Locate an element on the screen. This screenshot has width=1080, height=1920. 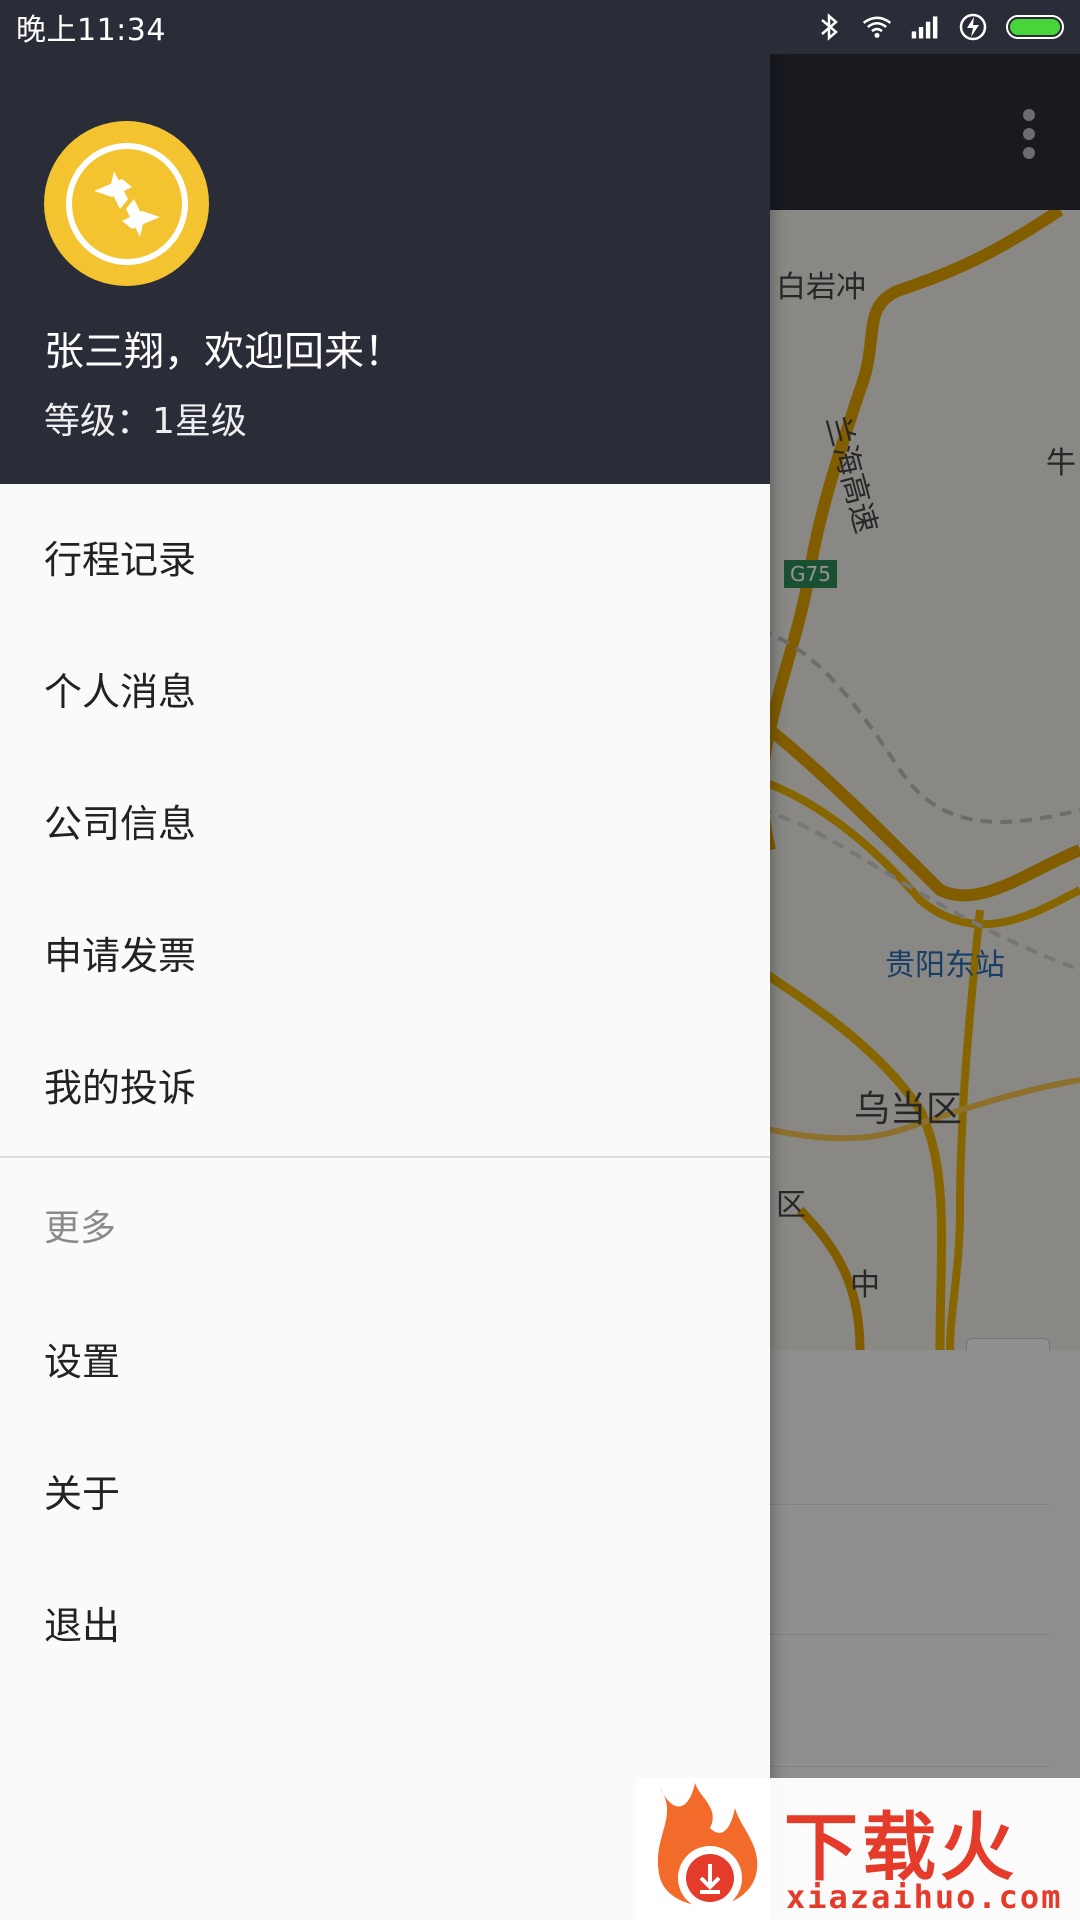
watermark: 下载火 xiazaihuo.com is located at coordinates (858, 1849).